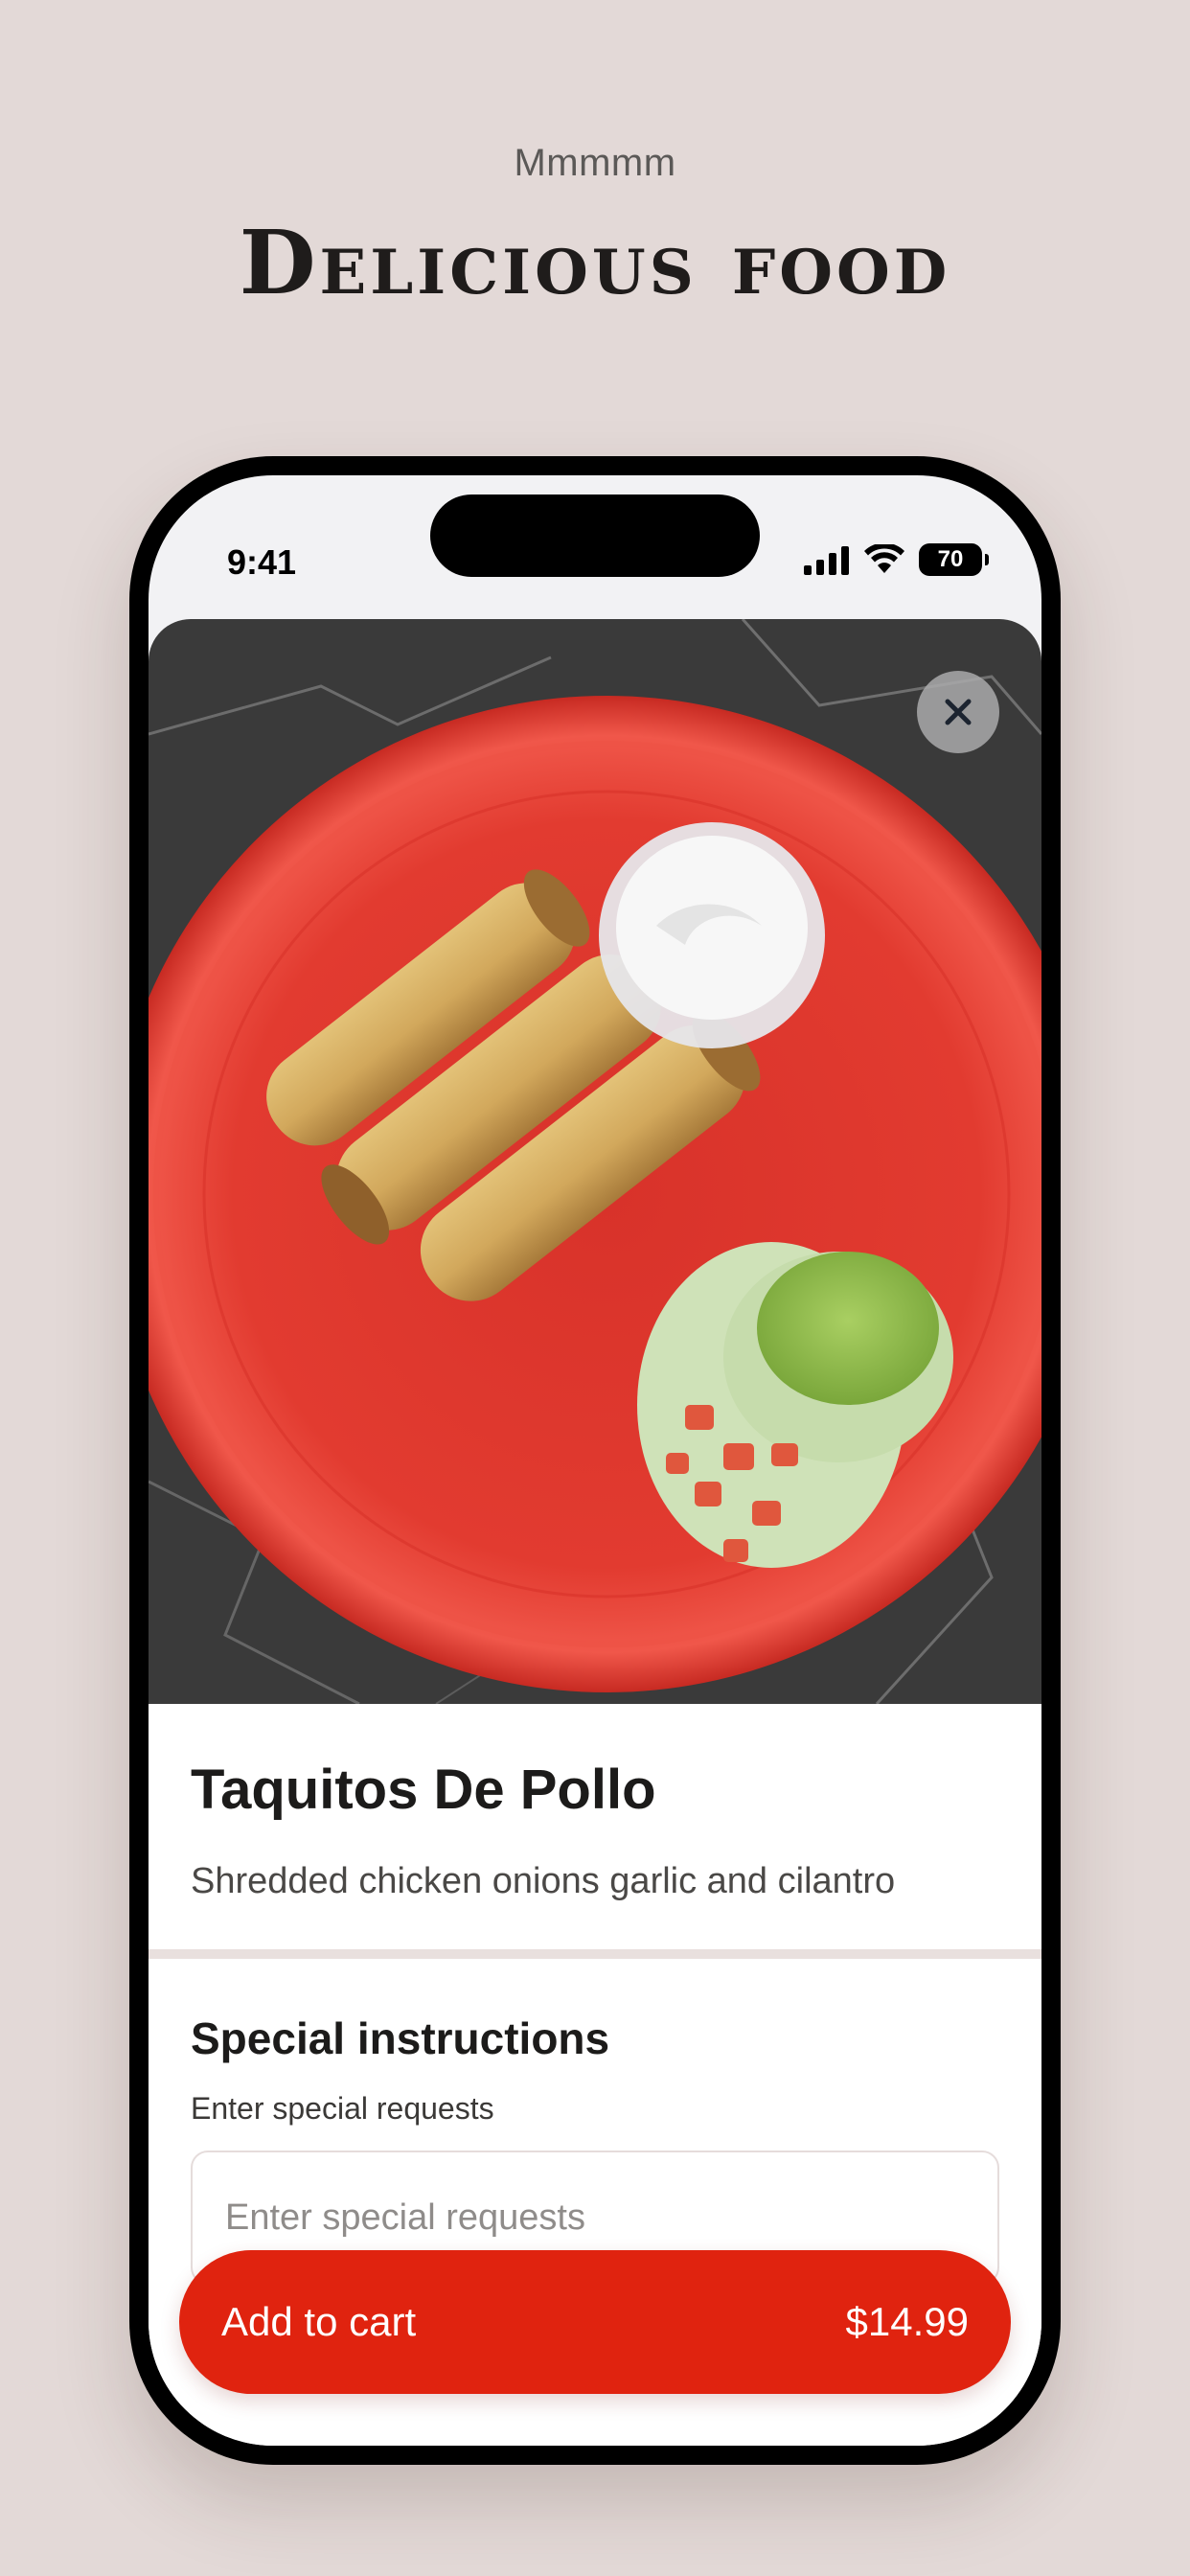 Image resolution: width=1190 pixels, height=2576 pixels. Describe the element at coordinates (595, 163) in the screenshot. I see `page-eyebrow: Mmmmm` at that location.